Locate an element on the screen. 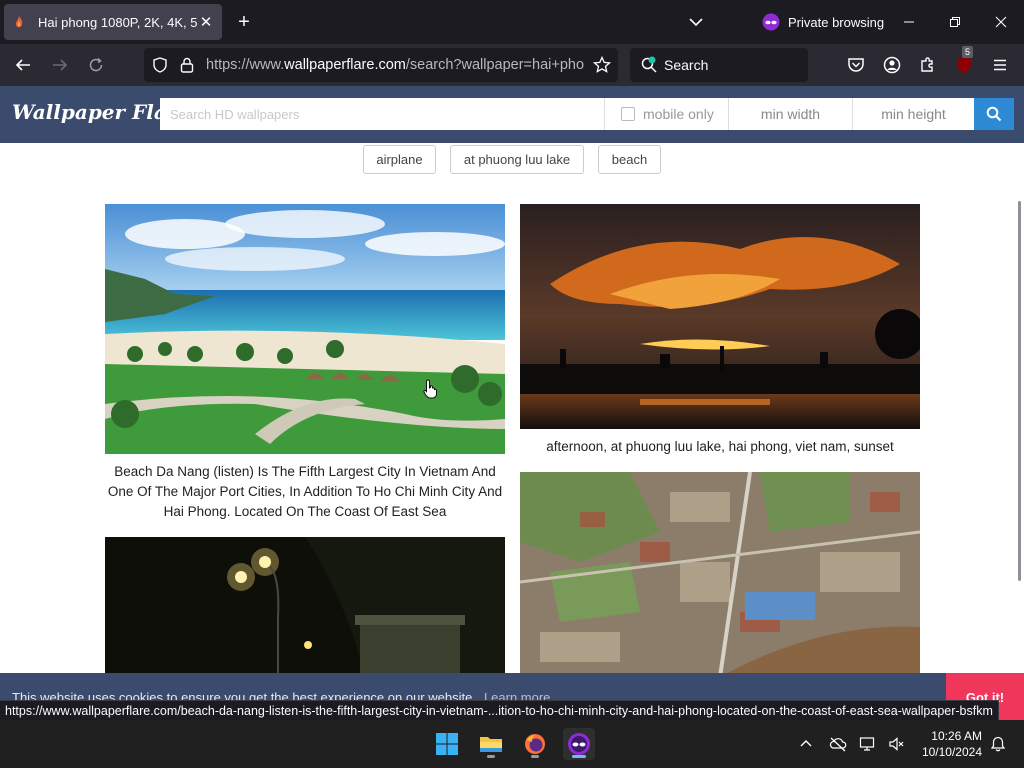 This screenshot has height=768, width=1024. extensions-button is located at coordinates (928, 65).